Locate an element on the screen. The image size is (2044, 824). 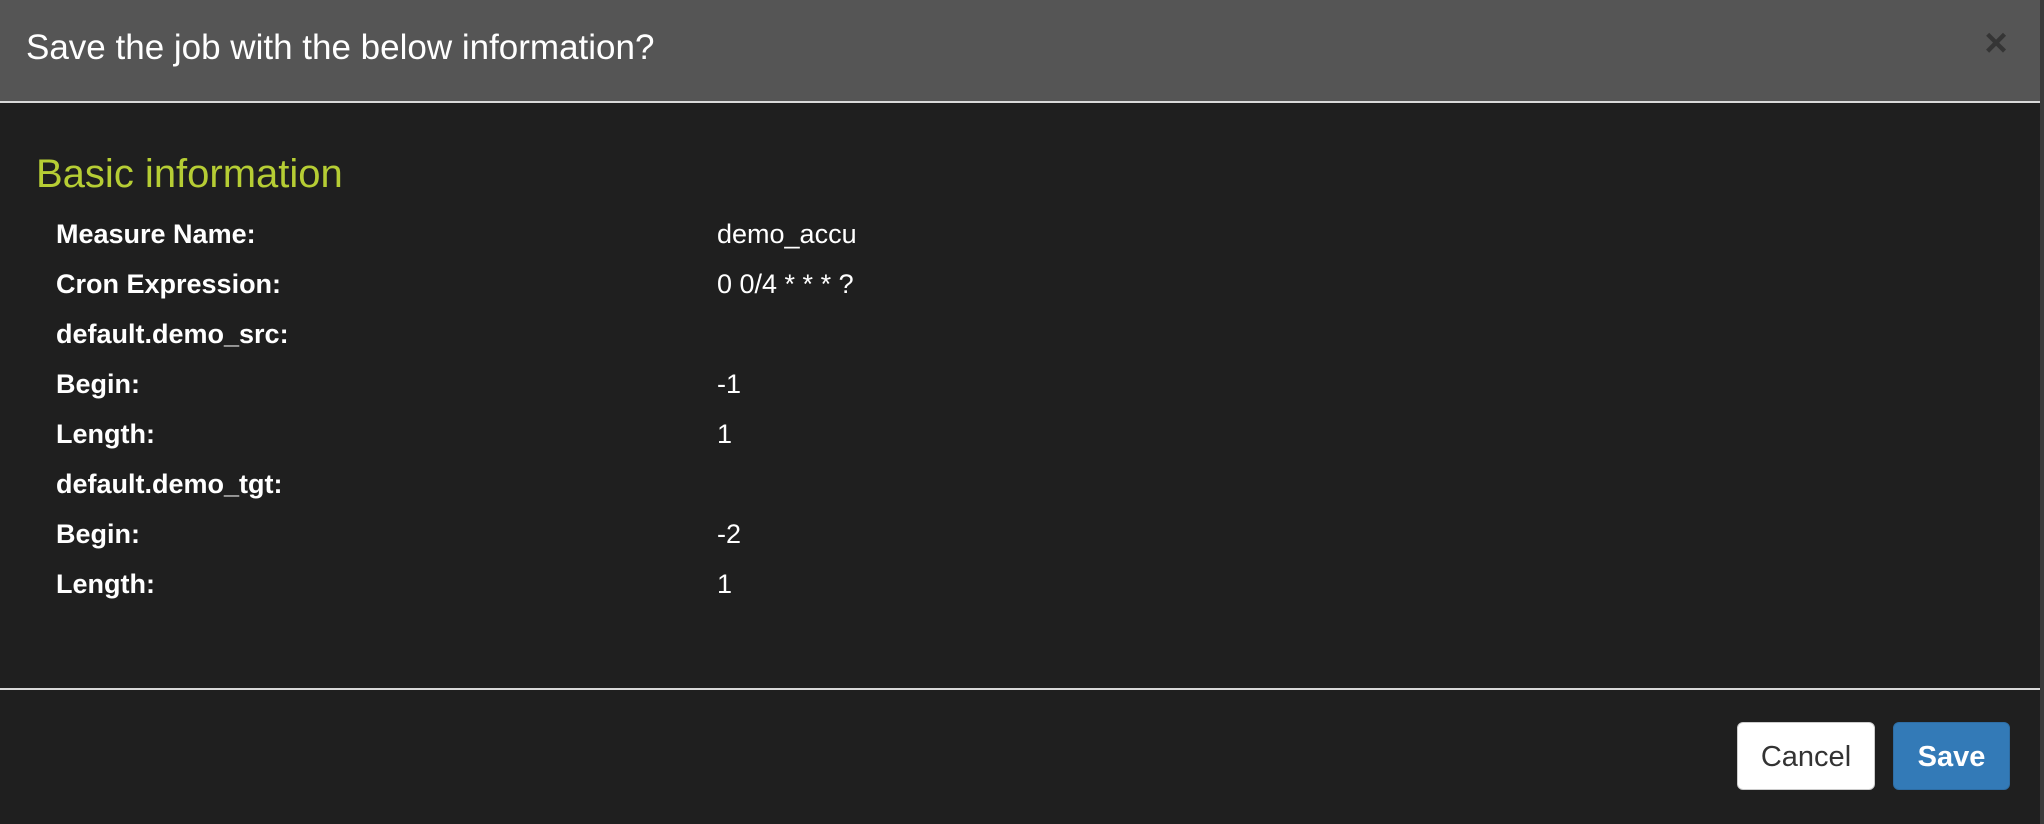
info-value: -2 is located at coordinates (729, 534).